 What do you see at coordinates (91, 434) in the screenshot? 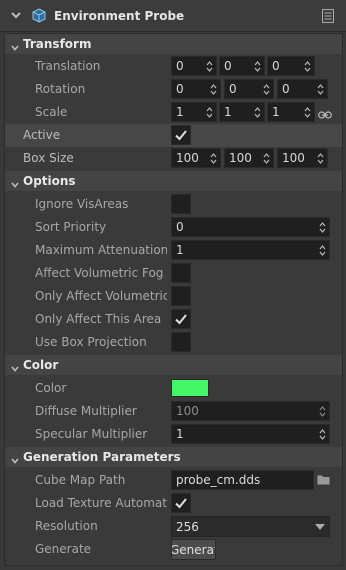
I see `specular-multiplier-label: Specular Multiplier` at bounding box center [91, 434].